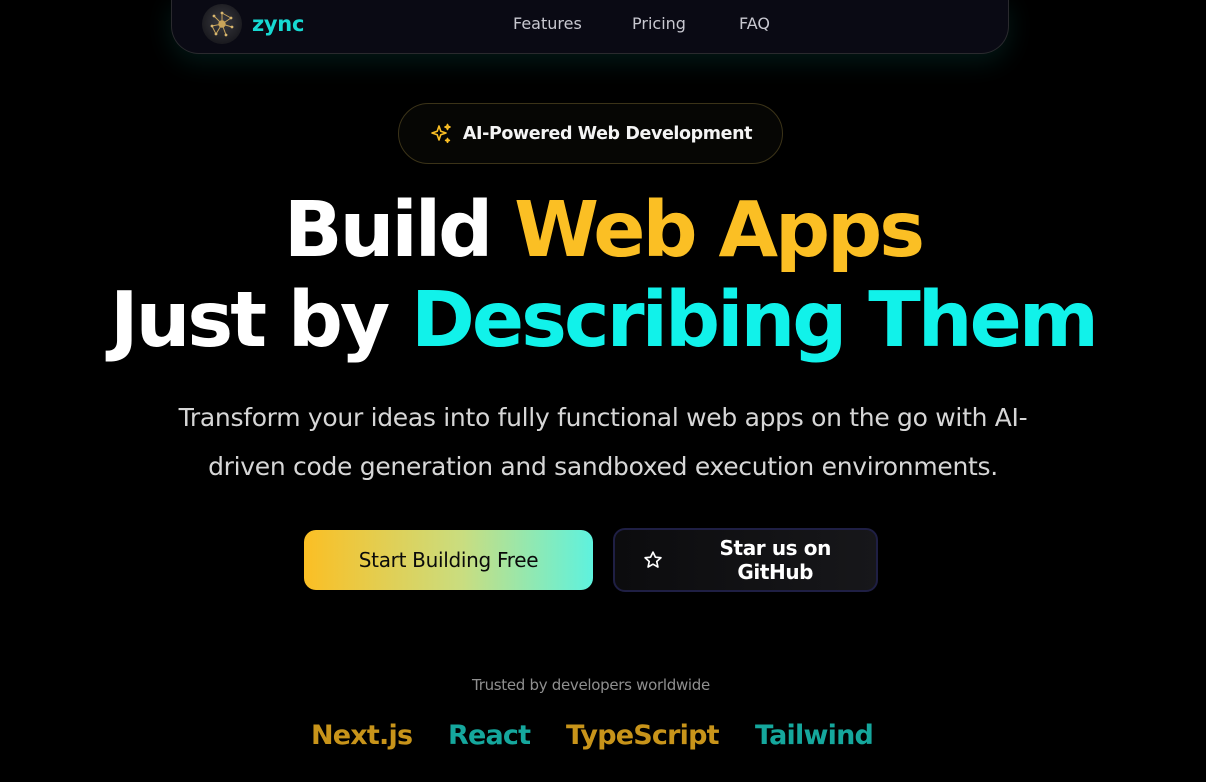 The width and height of the screenshot is (1206, 782). Describe the element at coordinates (755, 320) in the screenshot. I see `headline-describing-them: Describing Them` at that location.